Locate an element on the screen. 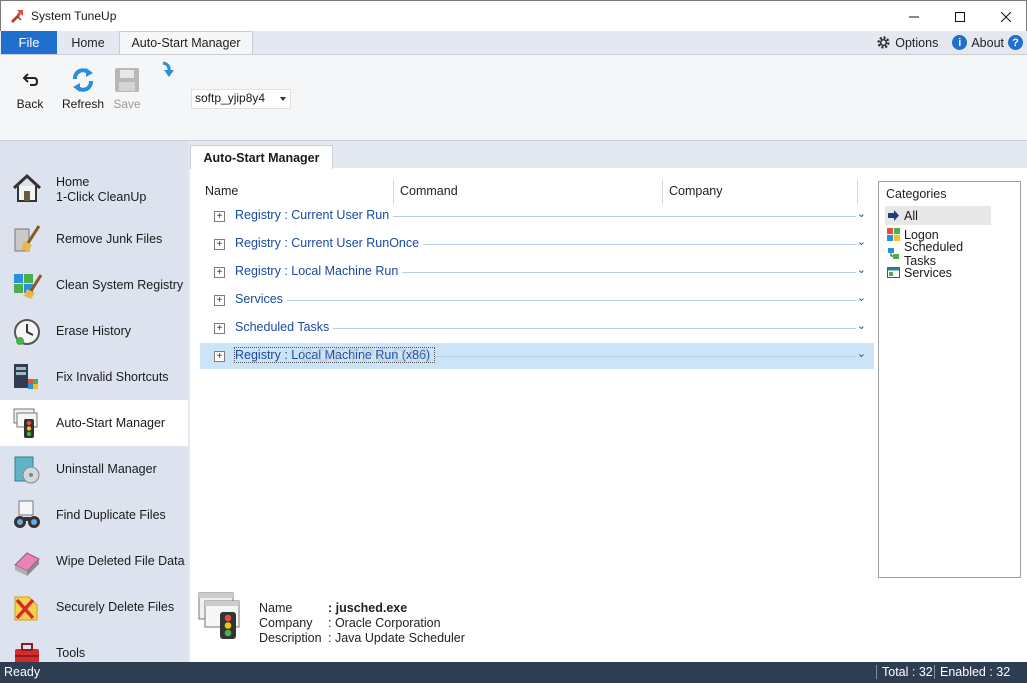 This screenshot has width=1027, height=683. column-header-command: Command is located at coordinates (429, 191).